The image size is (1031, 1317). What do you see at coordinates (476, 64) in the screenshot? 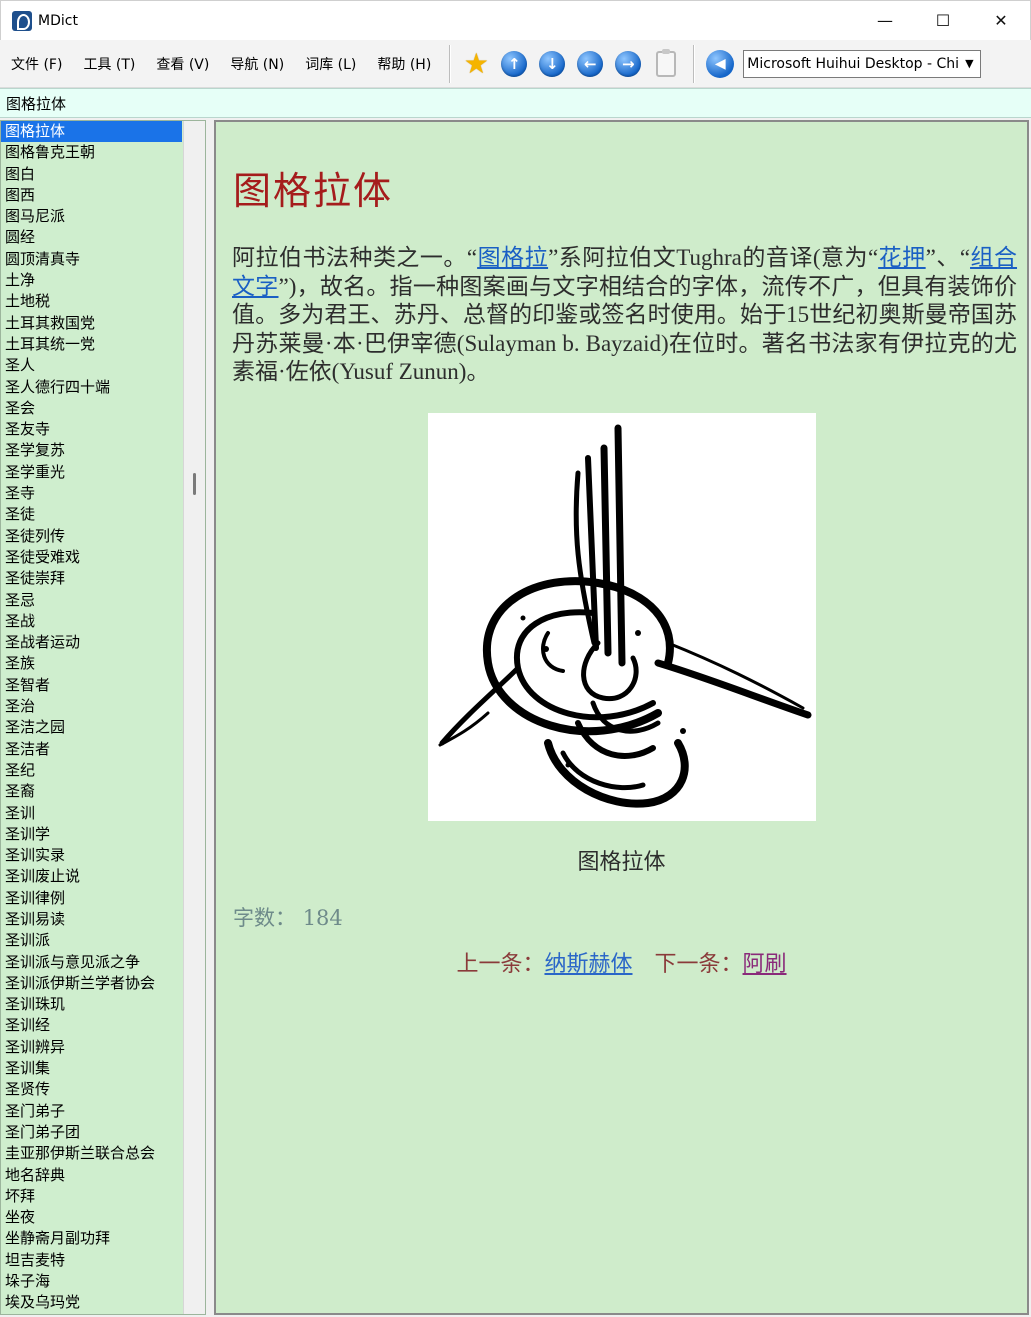
I see `favorite-button: ★` at bounding box center [476, 64].